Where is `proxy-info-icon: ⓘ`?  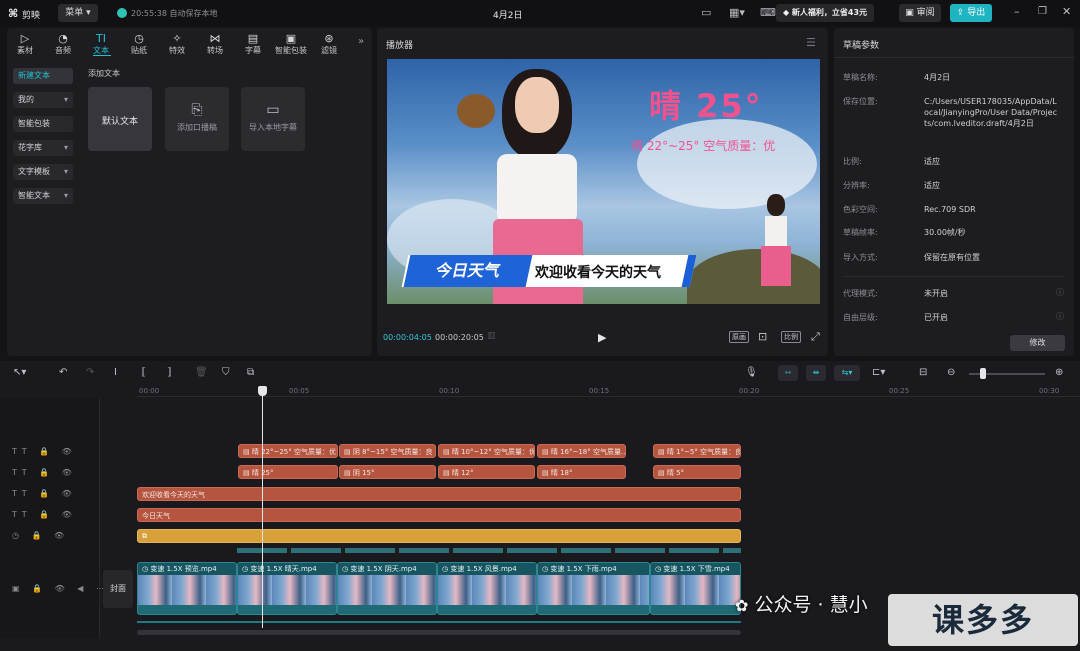 proxy-info-icon: ⓘ is located at coordinates (1060, 292).